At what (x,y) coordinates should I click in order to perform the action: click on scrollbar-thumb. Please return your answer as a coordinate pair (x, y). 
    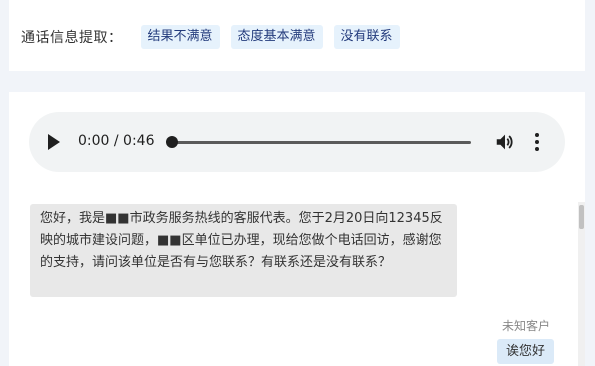
    Looking at the image, I should click on (581, 217).